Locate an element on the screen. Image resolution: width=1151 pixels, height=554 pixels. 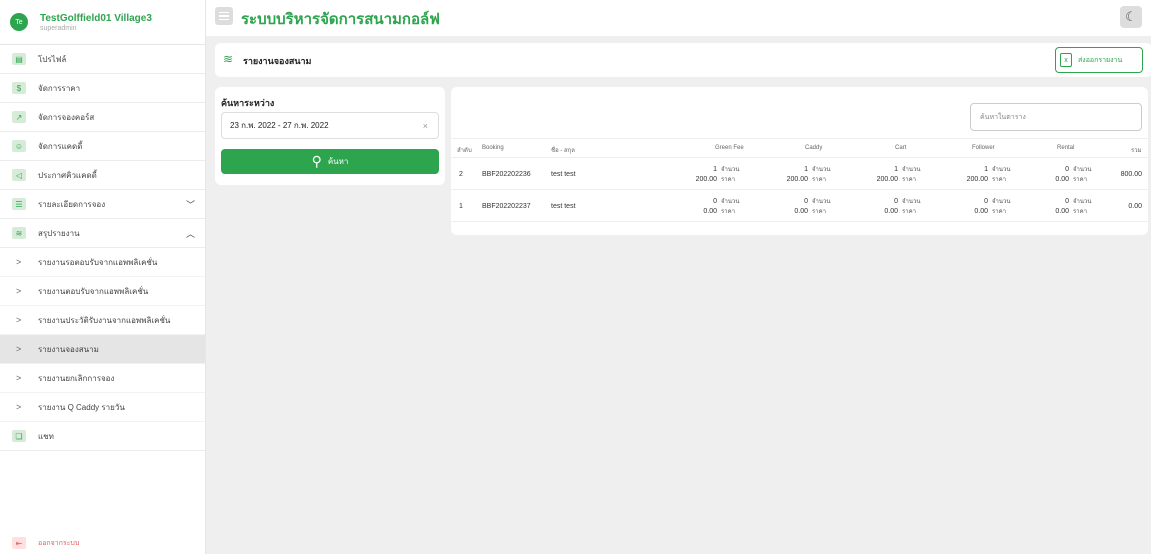
sidebar-item-label: รายละเอียดการจอง is located at coordinates (72, 204).